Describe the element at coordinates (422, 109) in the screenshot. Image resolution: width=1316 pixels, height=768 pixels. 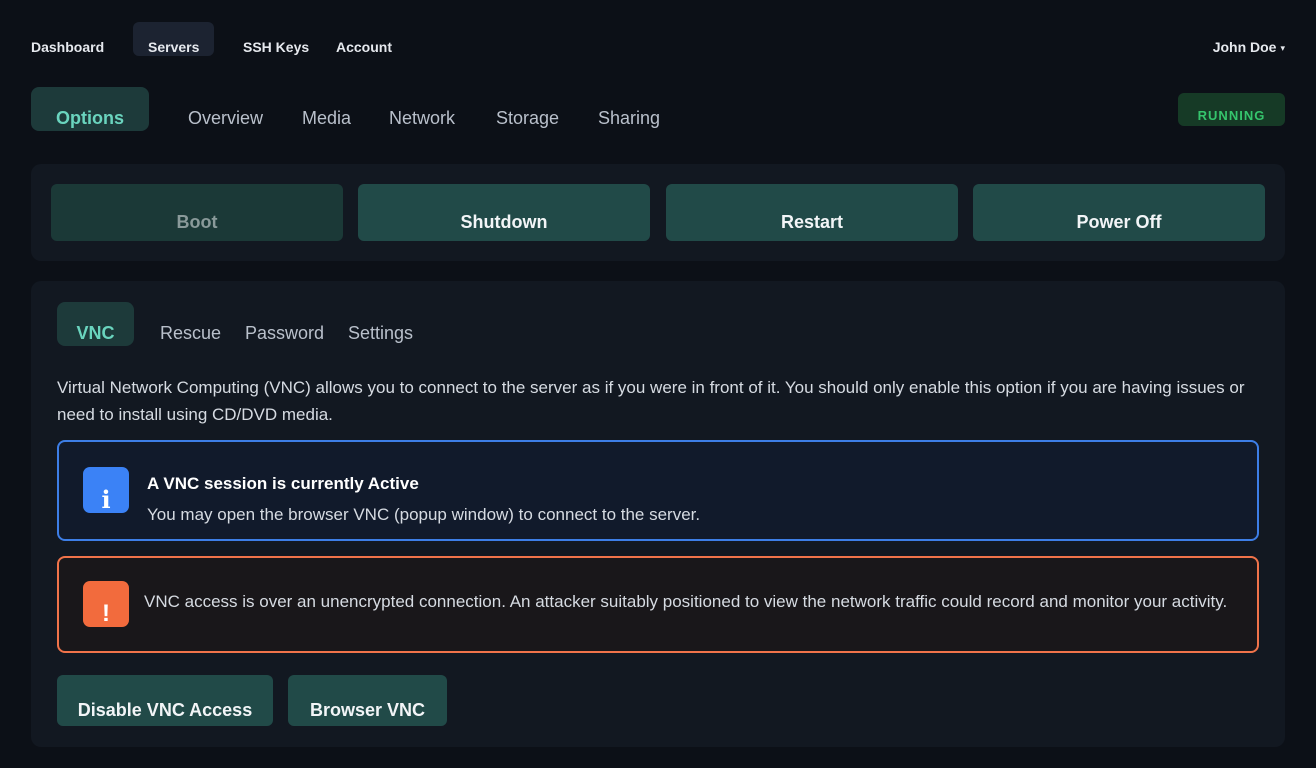
I see `tab-network: Network` at that location.